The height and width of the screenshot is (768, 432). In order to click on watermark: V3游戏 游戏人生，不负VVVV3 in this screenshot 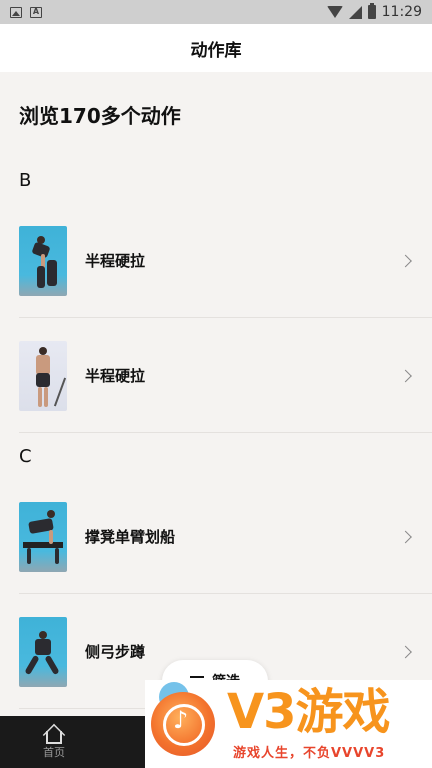, I will do `click(288, 724)`.